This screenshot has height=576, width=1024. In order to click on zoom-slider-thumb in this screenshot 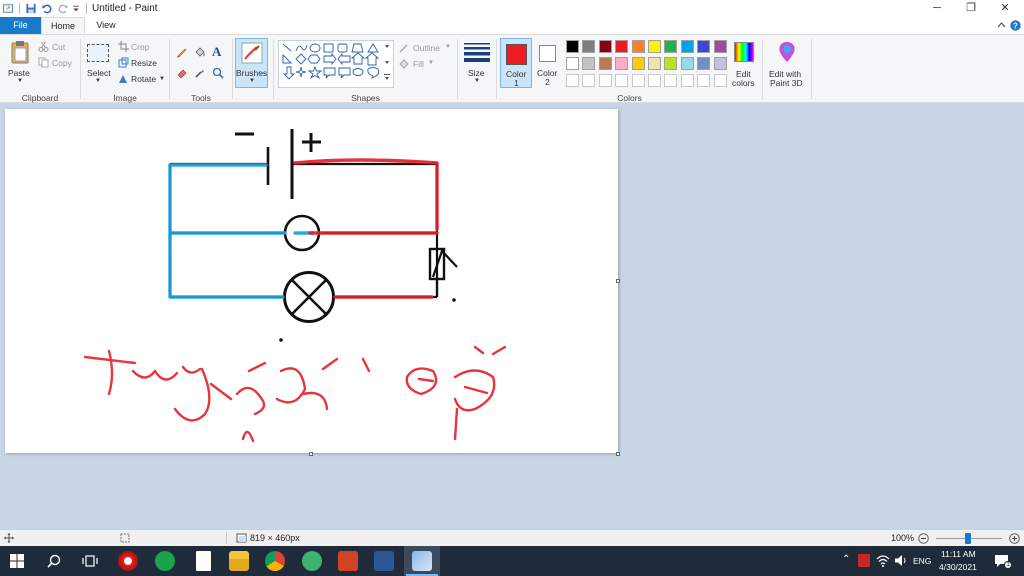, I will do `click(968, 538)`.